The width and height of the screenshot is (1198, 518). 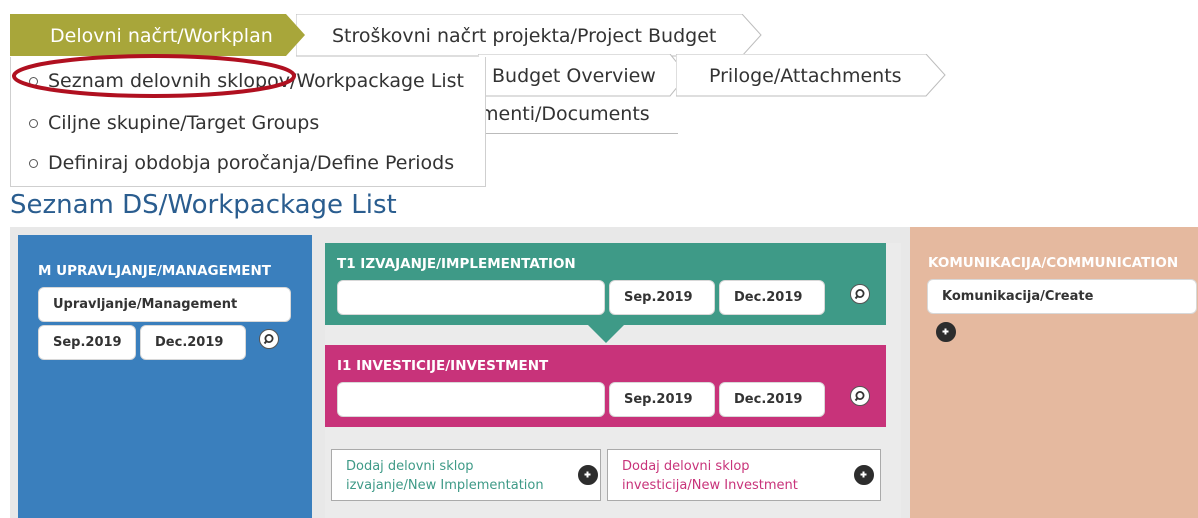 What do you see at coordinates (1062, 296) in the screenshot?
I see `communication-package-name: Komunikacija/Create` at bounding box center [1062, 296].